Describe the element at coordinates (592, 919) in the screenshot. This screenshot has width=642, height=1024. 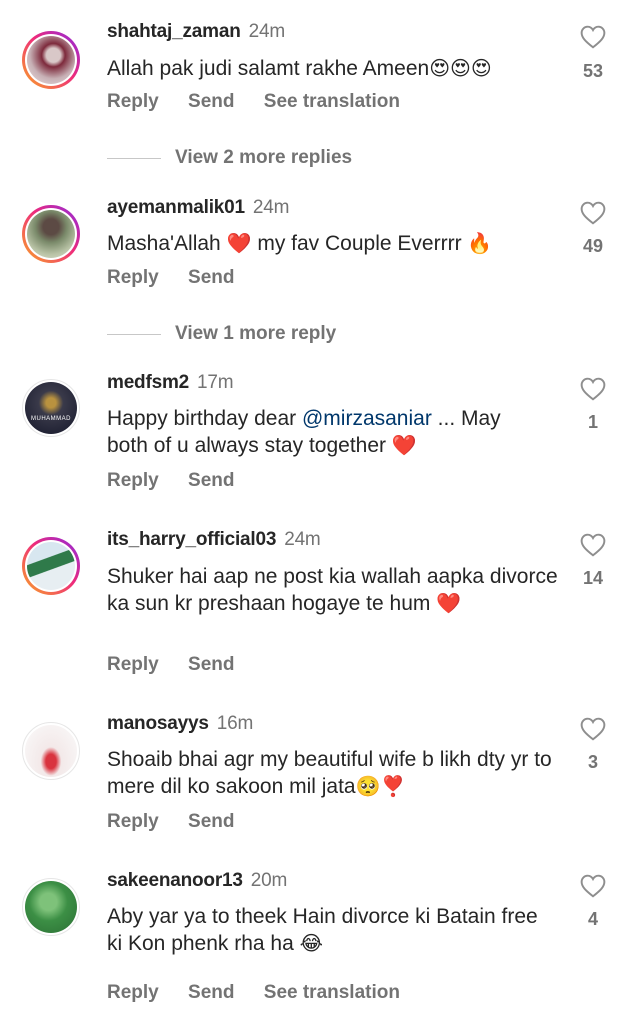
I see `like-count: 4` at that location.